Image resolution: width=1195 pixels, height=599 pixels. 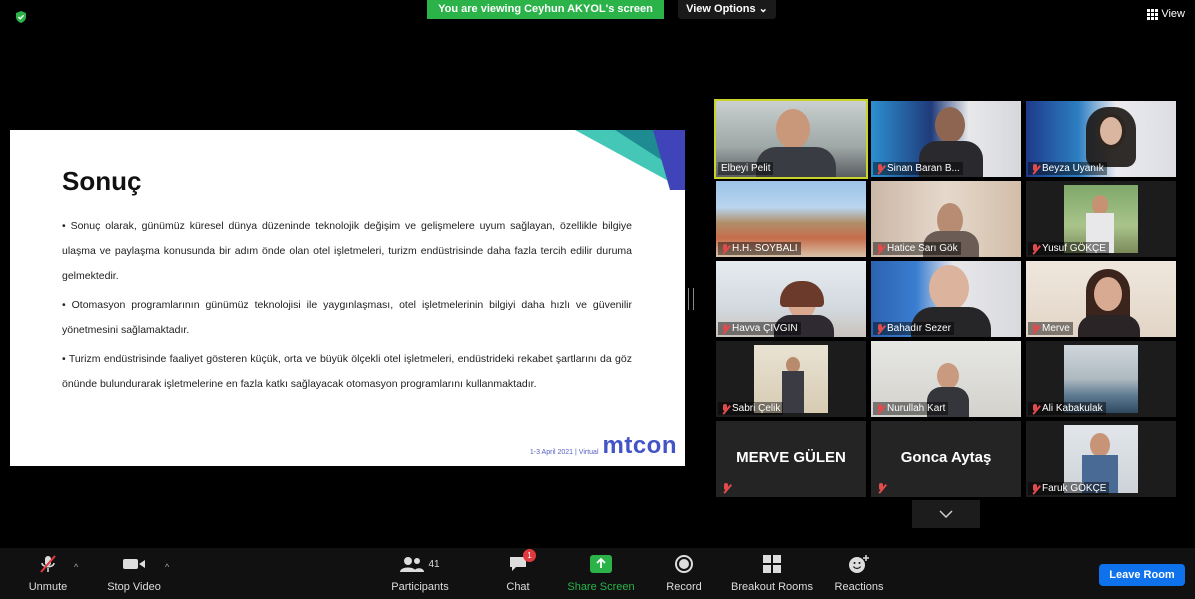 What do you see at coordinates (859, 573) in the screenshot?
I see `reactions-button: Reactions` at bounding box center [859, 573].